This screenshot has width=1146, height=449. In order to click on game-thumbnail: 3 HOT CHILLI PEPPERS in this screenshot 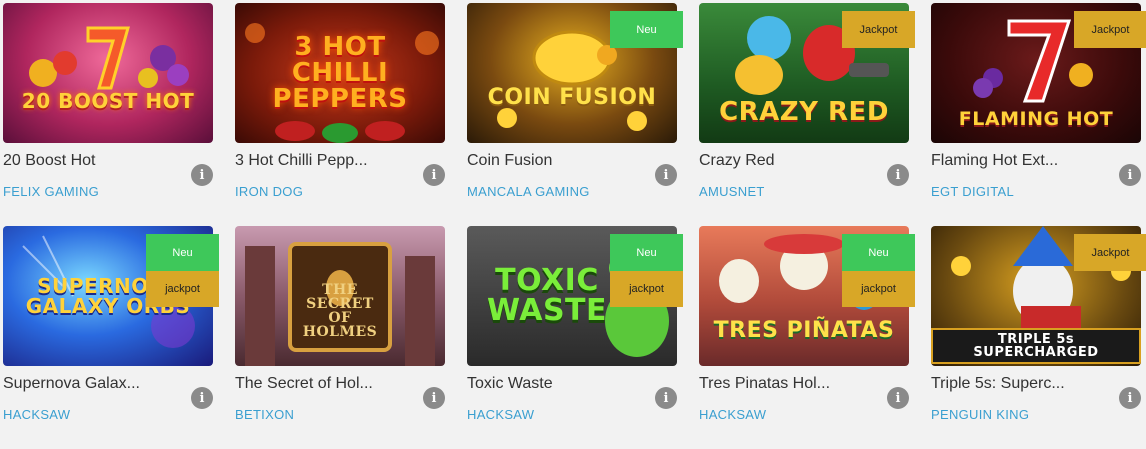, I will do `click(340, 73)`.